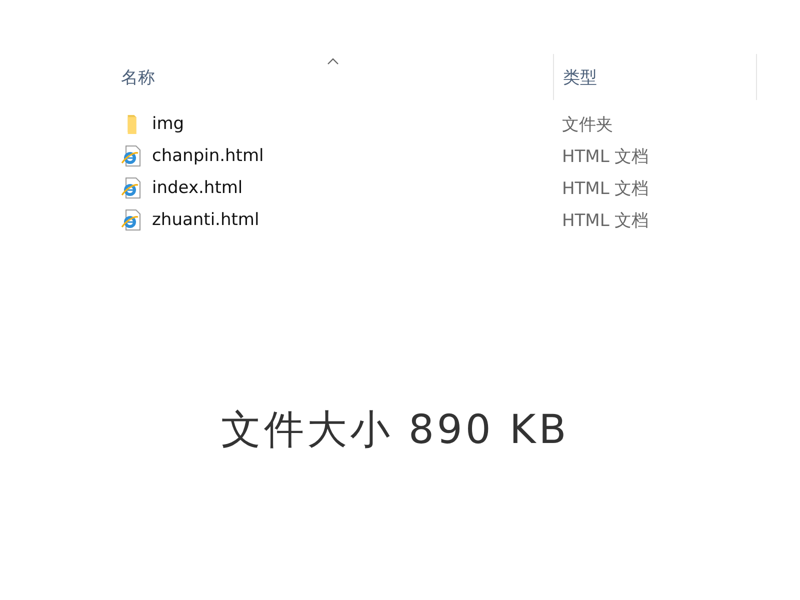 This screenshot has width=800, height=600. Describe the element at coordinates (197, 188) in the screenshot. I see `file-name: index.html` at that location.